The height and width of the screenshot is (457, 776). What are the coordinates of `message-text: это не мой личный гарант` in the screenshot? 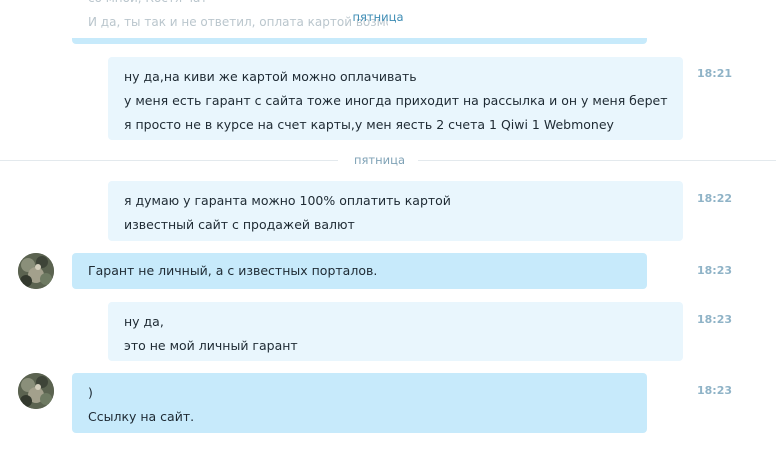 It's located at (211, 345).